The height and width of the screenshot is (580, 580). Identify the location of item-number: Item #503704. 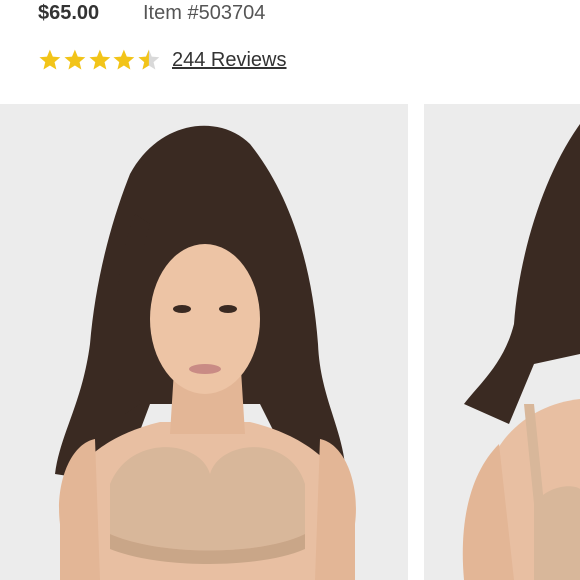
(204, 12).